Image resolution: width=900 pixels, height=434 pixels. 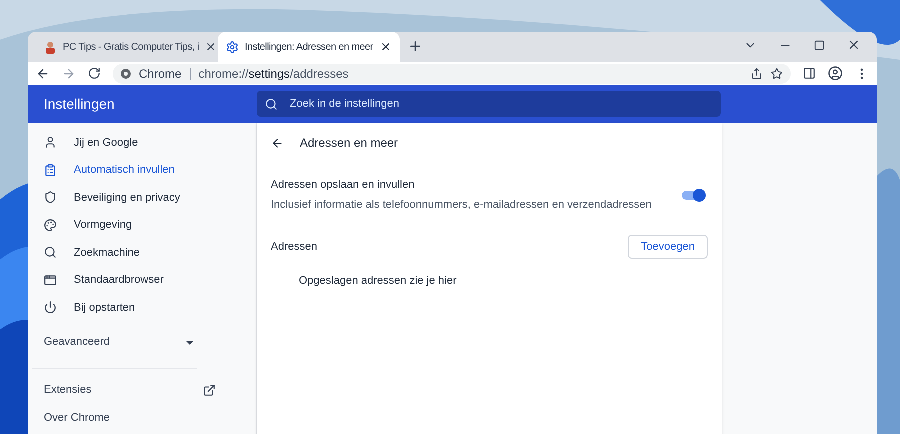 What do you see at coordinates (142, 280) in the screenshot?
I see `sidebar-item: Standaardbrowser` at bounding box center [142, 280].